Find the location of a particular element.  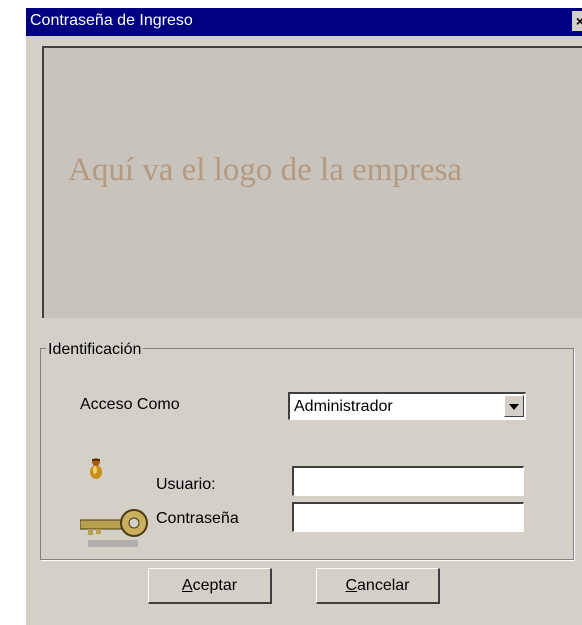

dropdown-button is located at coordinates (514, 406).